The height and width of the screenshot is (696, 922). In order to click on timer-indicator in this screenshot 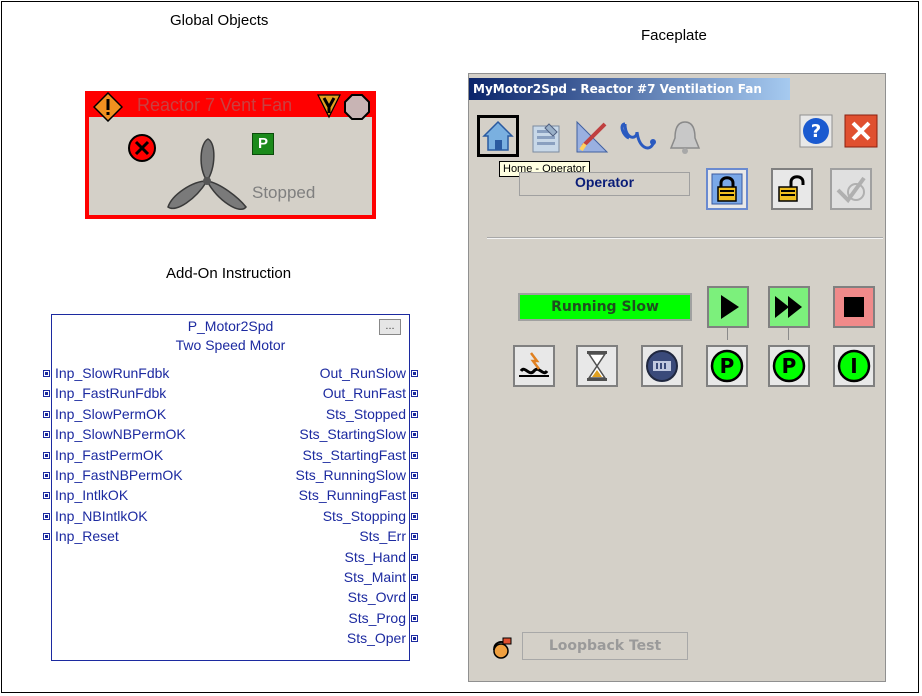, I will do `click(597, 366)`.